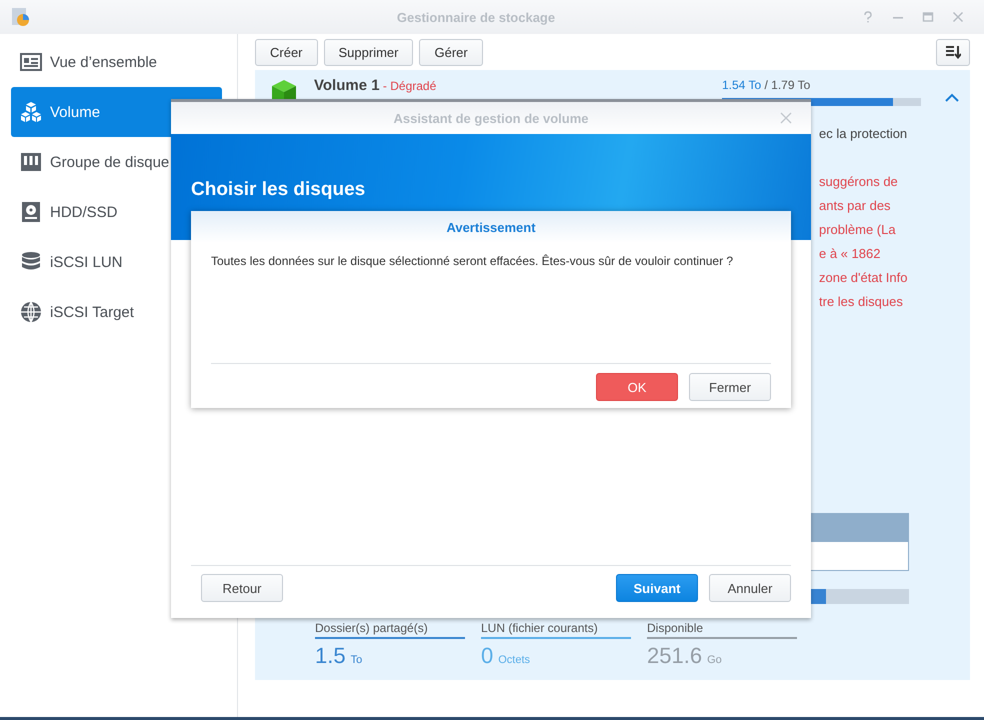 The width and height of the screenshot is (984, 720). I want to click on stat-value: 251.6, so click(674, 655).